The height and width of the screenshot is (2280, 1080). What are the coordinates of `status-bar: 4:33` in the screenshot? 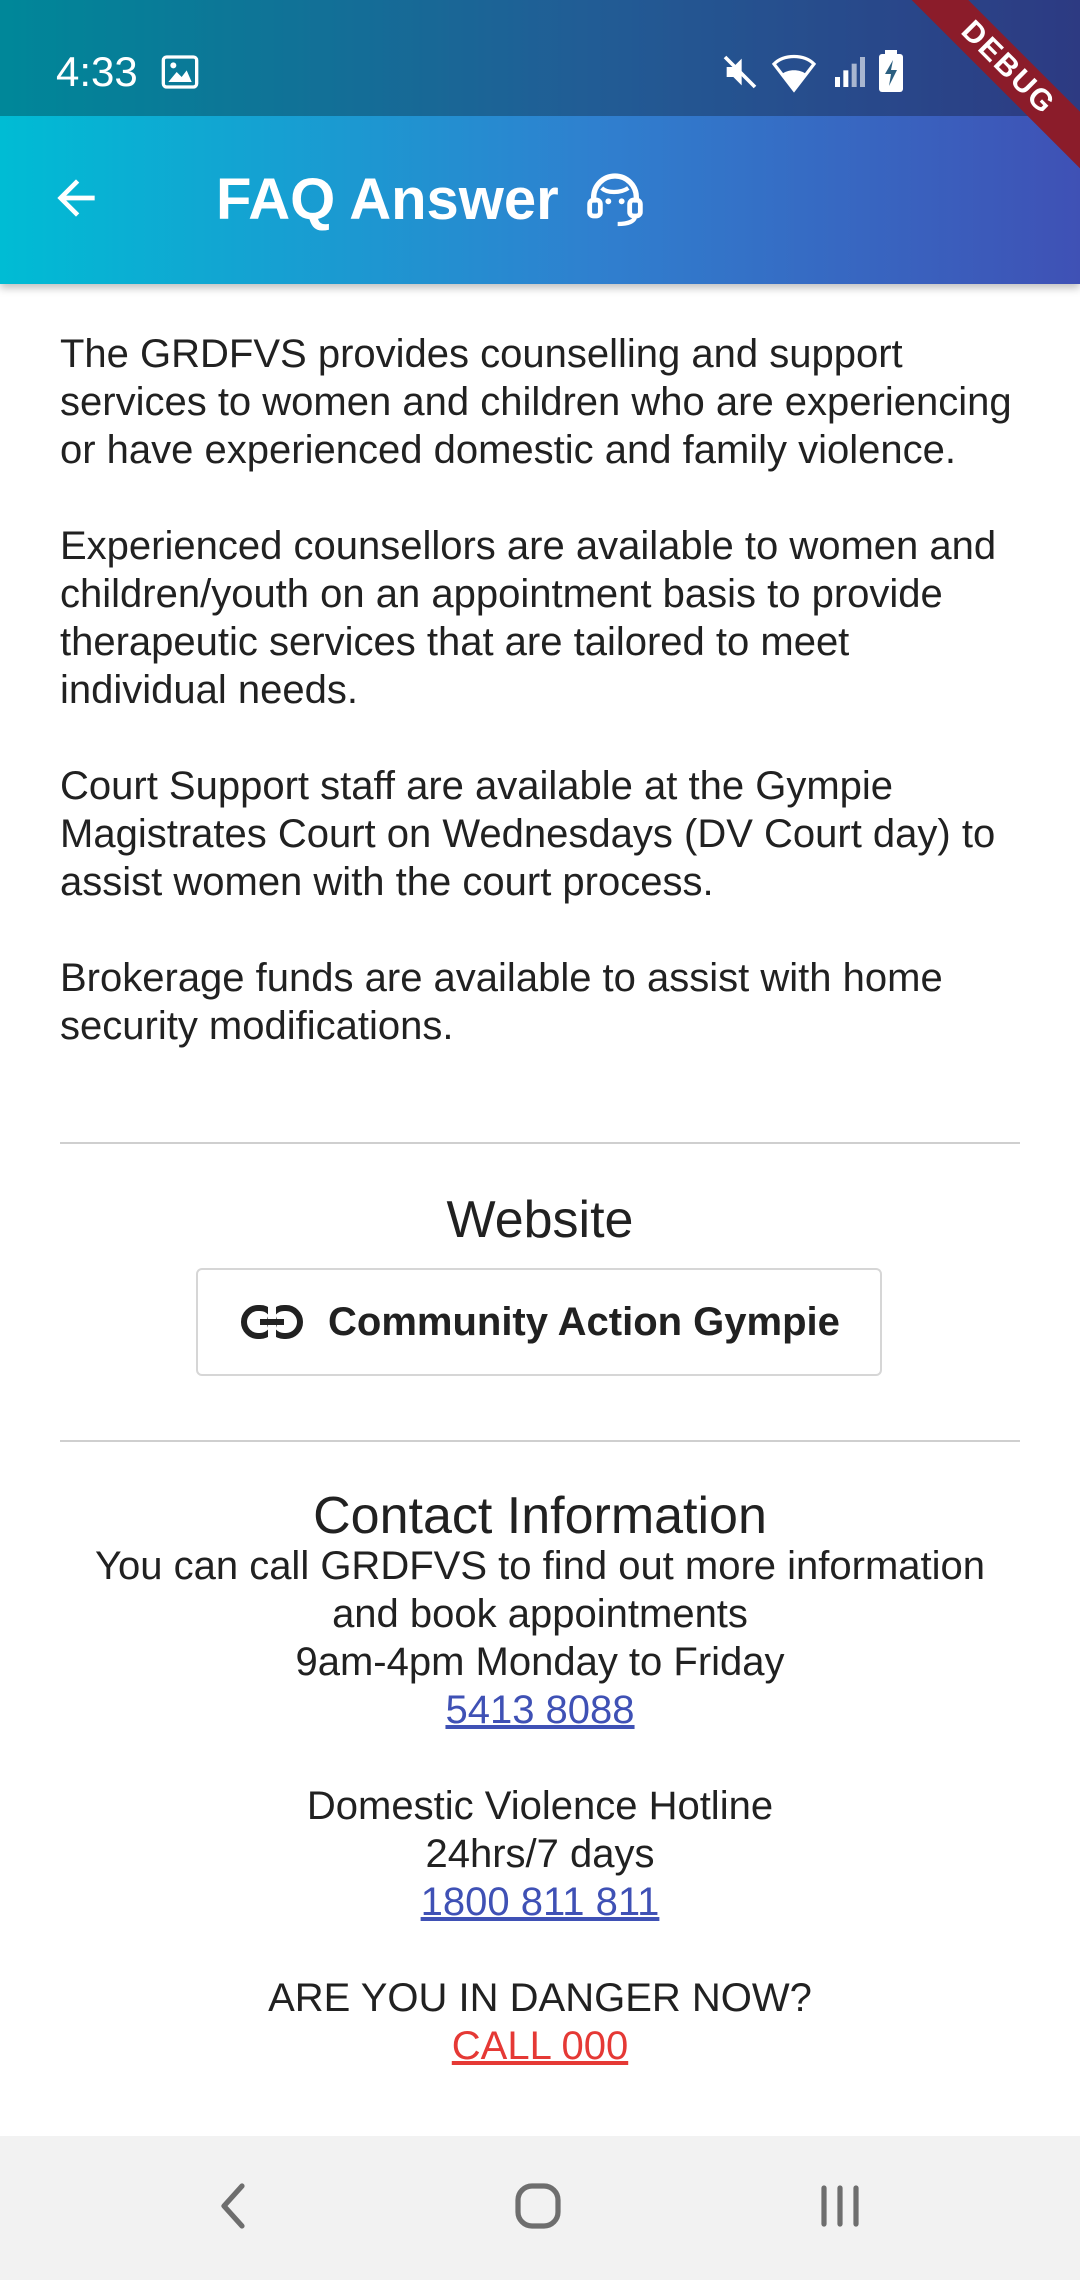 It's located at (540, 58).